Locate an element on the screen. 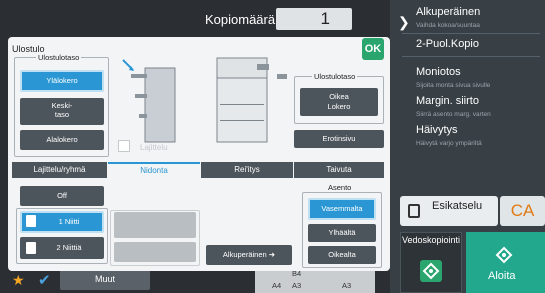 The height and width of the screenshot is (293, 545). chevron-right-icon: ❯ is located at coordinates (404, 22).